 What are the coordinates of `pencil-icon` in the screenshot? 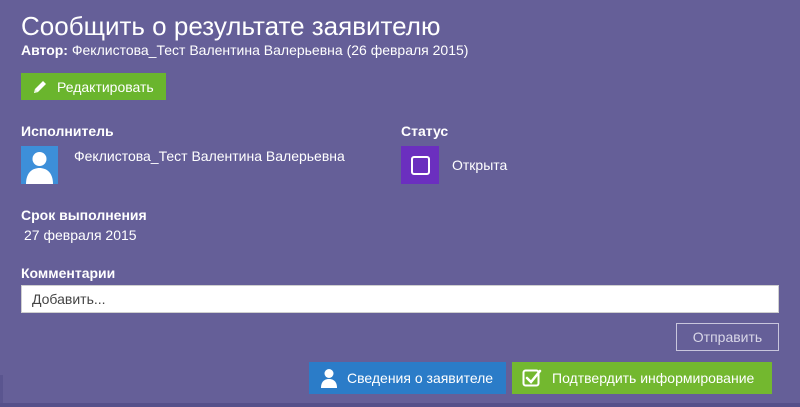 It's located at (40, 87).